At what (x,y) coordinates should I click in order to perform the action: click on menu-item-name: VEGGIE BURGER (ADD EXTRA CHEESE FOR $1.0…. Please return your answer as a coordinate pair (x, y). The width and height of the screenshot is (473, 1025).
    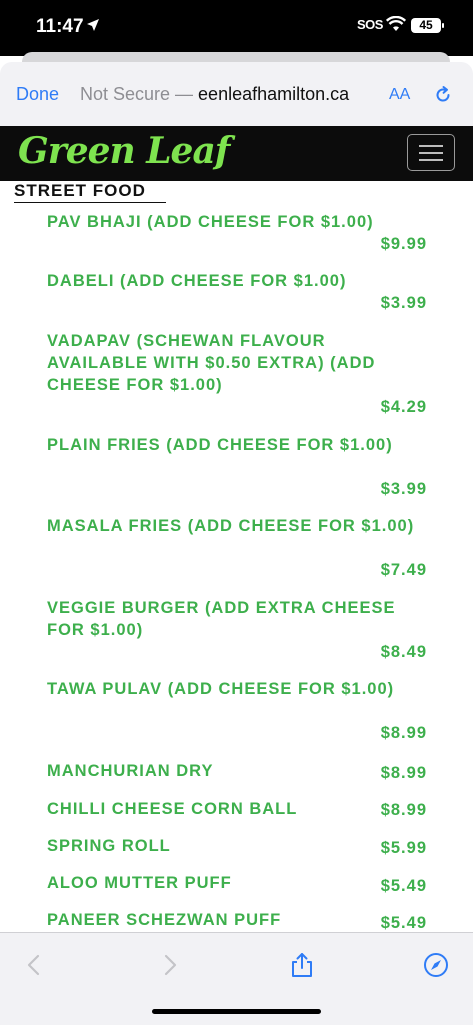
    Looking at the image, I should click on (221, 619).